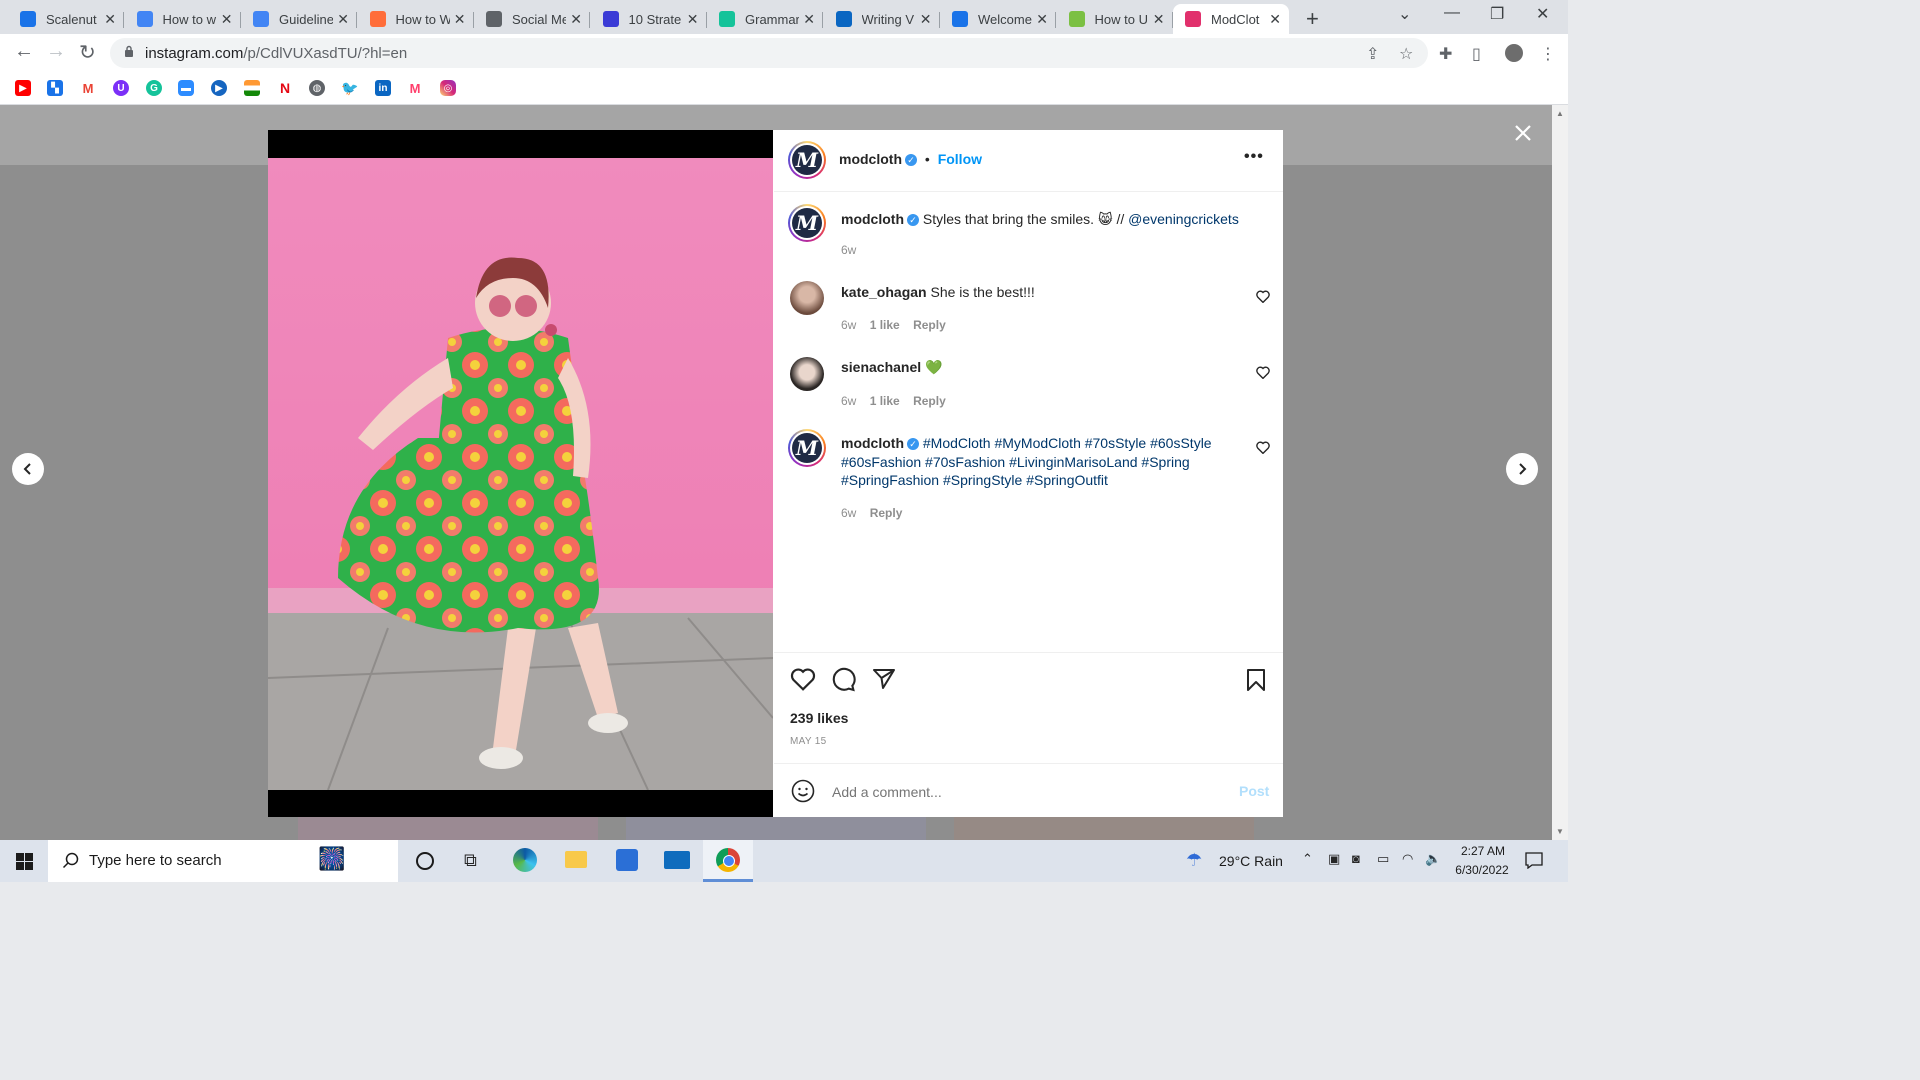  What do you see at coordinates (1445, 54) in the screenshot?
I see `extensions-icon: ✚` at bounding box center [1445, 54].